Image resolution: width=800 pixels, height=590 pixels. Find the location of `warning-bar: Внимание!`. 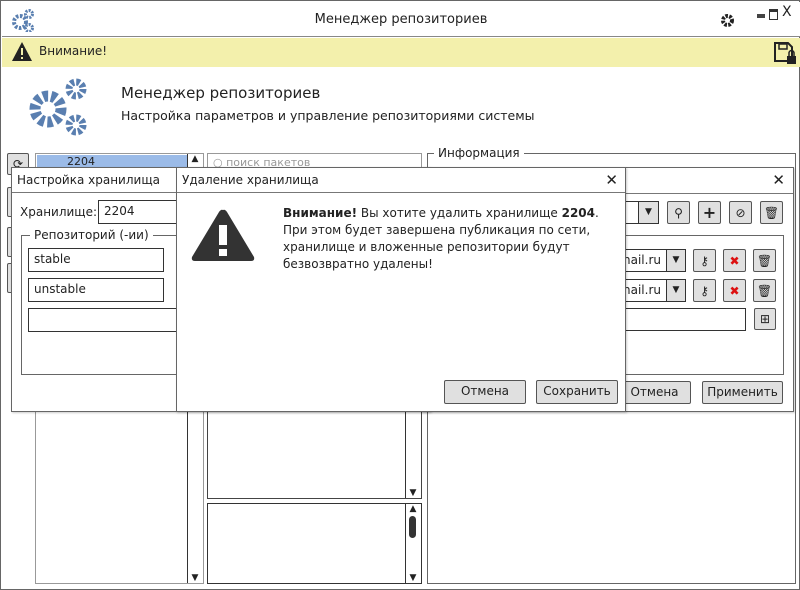

warning-bar: Внимание! is located at coordinates (401, 52).